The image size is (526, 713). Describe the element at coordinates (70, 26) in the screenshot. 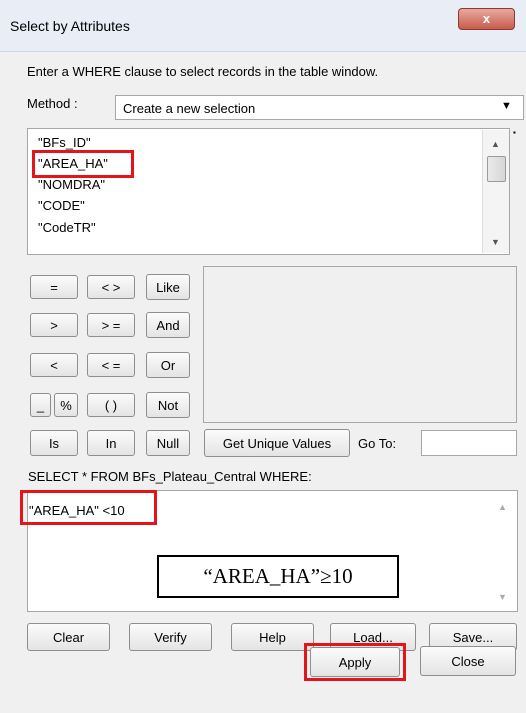

I see `window-title: Select by Attributes` at that location.